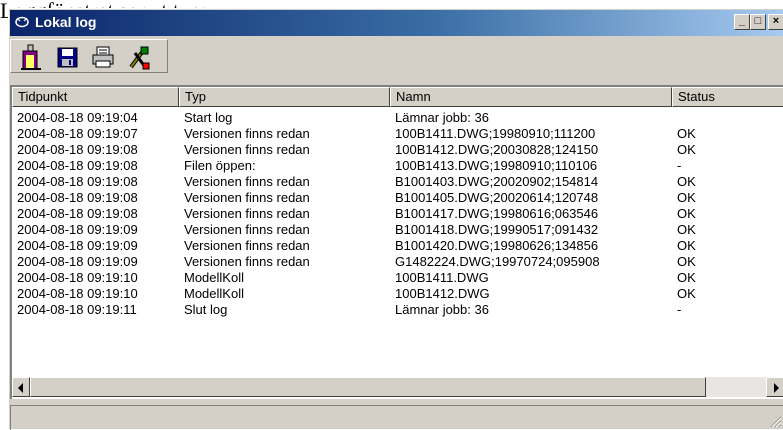 Image resolution: width=783 pixels, height=430 pixels. I want to click on cell-namn: G1482224.DWG;19970724;095908, so click(497, 261).